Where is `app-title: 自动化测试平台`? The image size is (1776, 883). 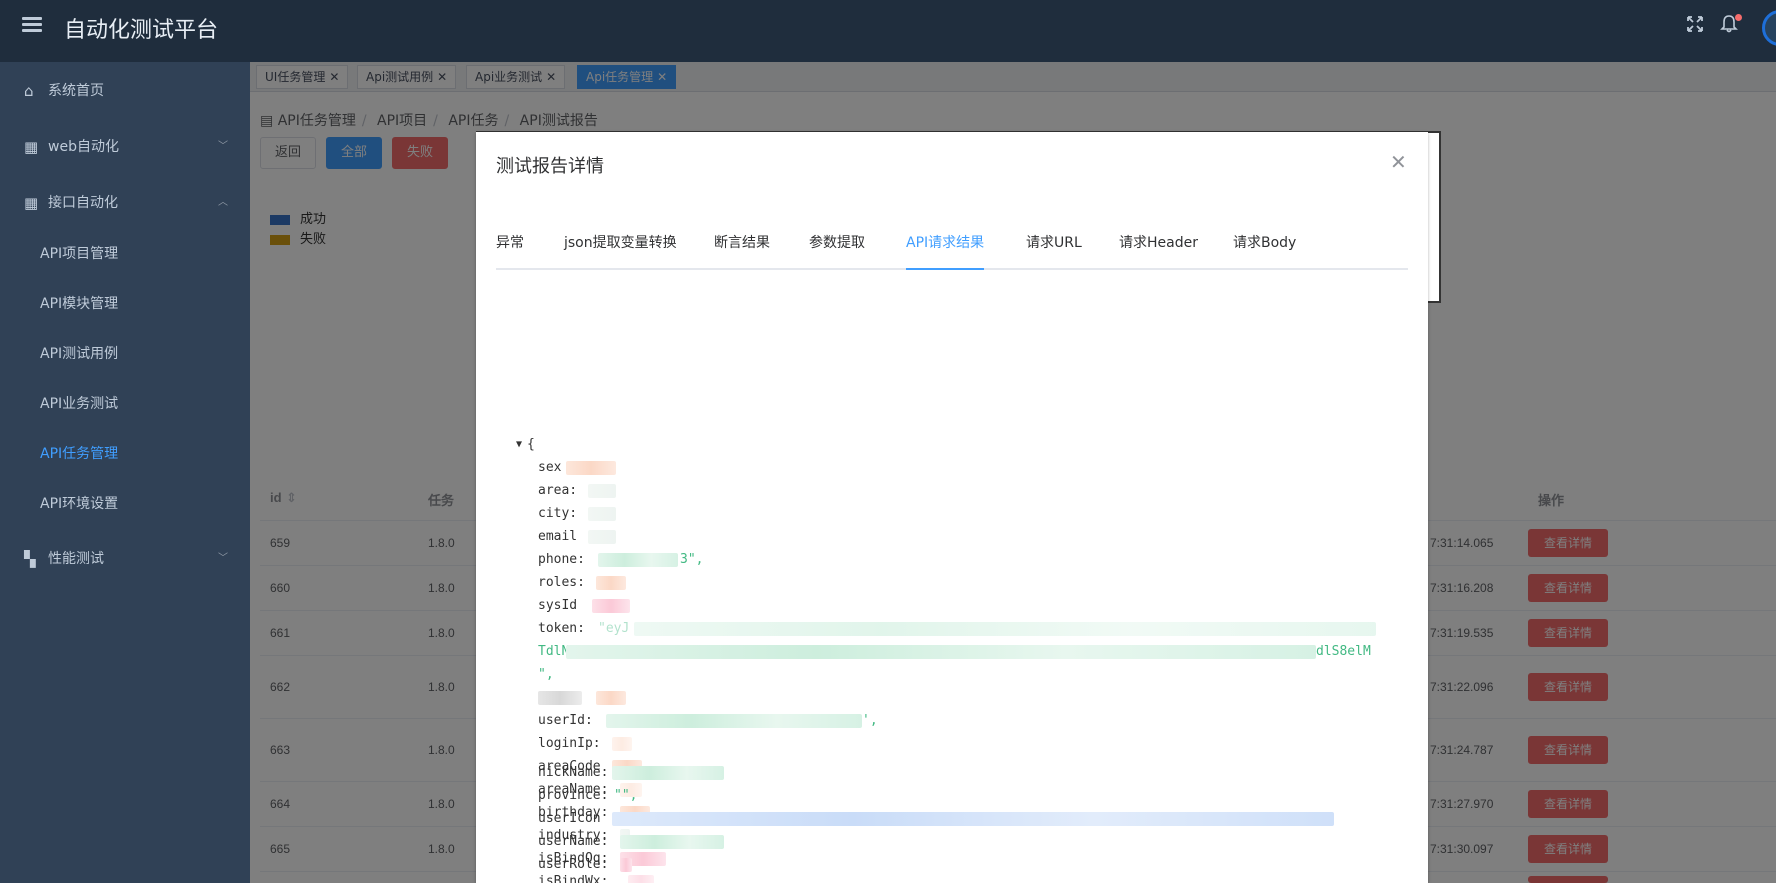
app-title: 自动化测试平台 is located at coordinates (141, 30).